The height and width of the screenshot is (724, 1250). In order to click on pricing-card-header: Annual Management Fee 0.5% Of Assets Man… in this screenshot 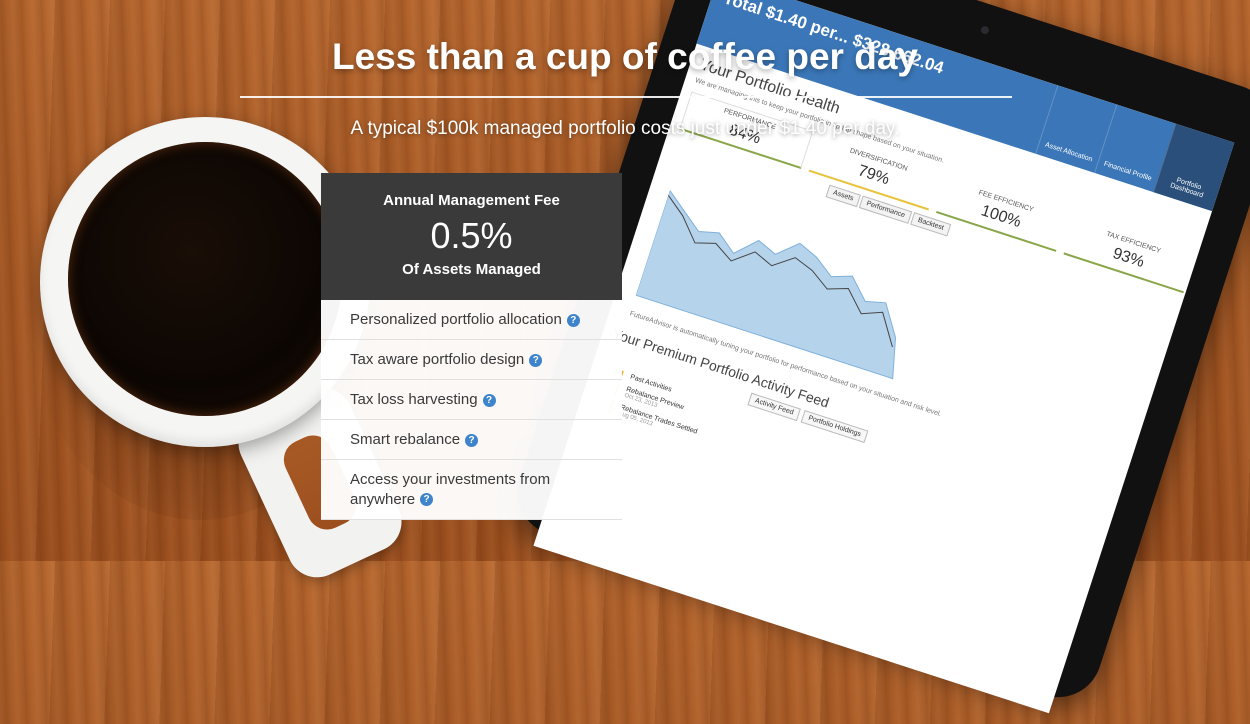, I will do `click(471, 236)`.